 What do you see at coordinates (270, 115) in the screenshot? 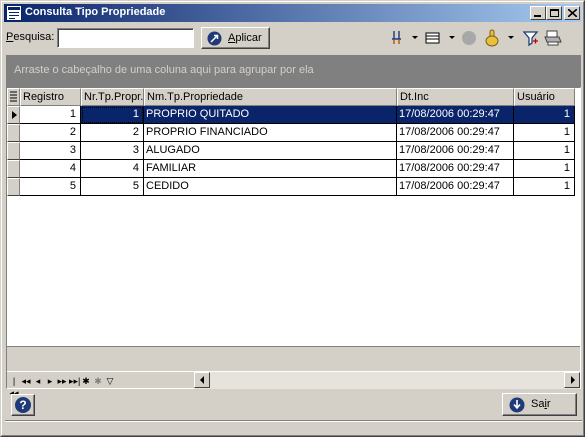
I see `cell-nome: PROPRIO QUITADO` at bounding box center [270, 115].